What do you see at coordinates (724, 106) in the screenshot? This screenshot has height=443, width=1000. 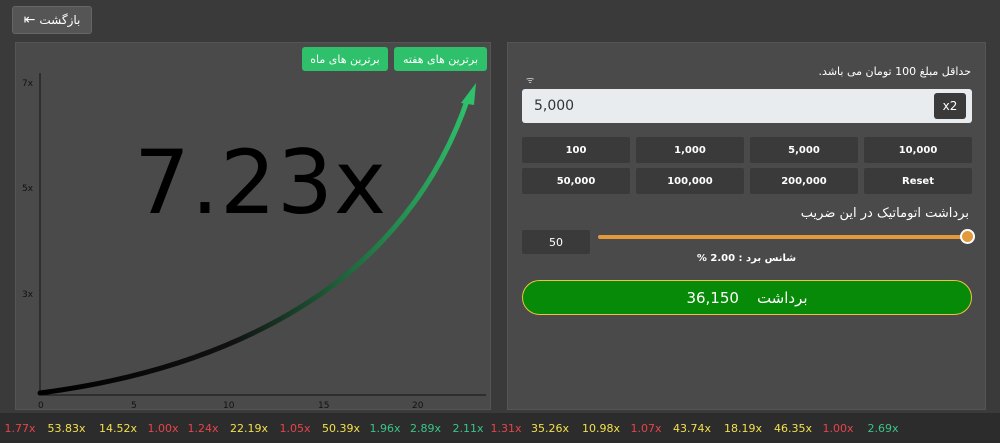 I see `bet-amount-input` at bounding box center [724, 106].